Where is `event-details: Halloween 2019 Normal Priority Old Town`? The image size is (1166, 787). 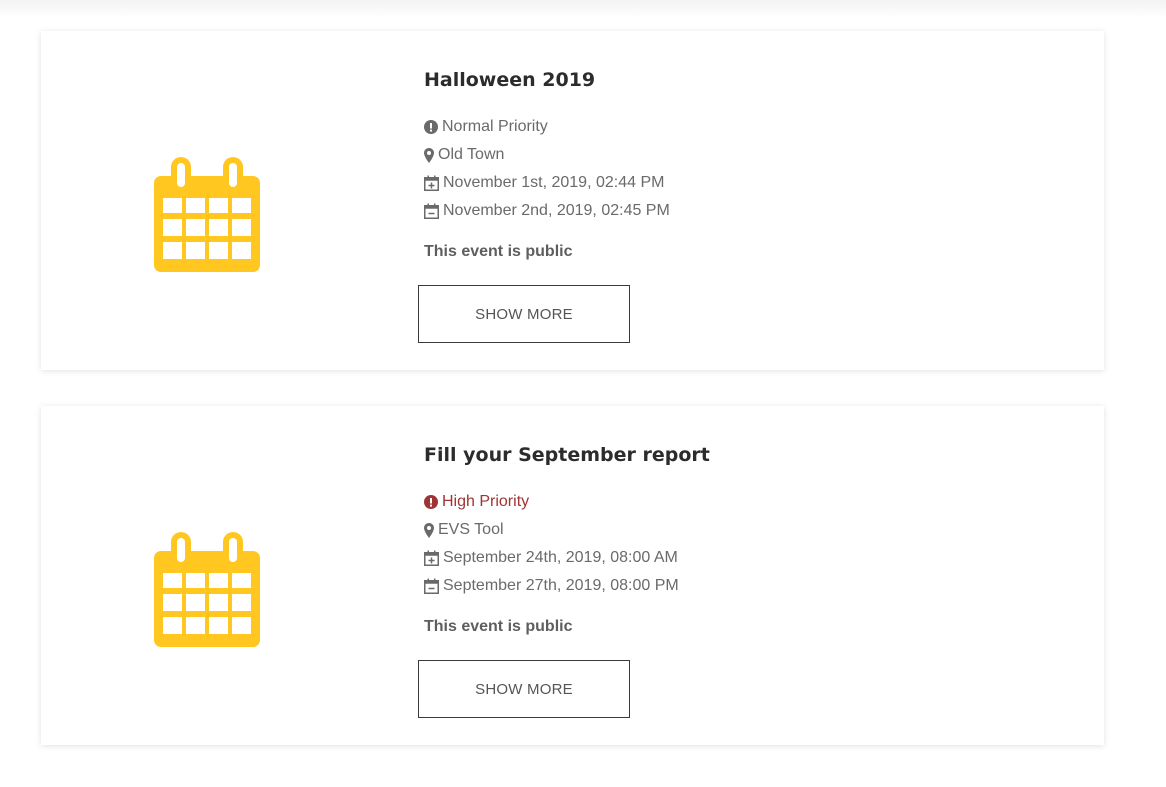 event-details: Halloween 2019 Normal Priority Old Town is located at coordinates (724, 165).